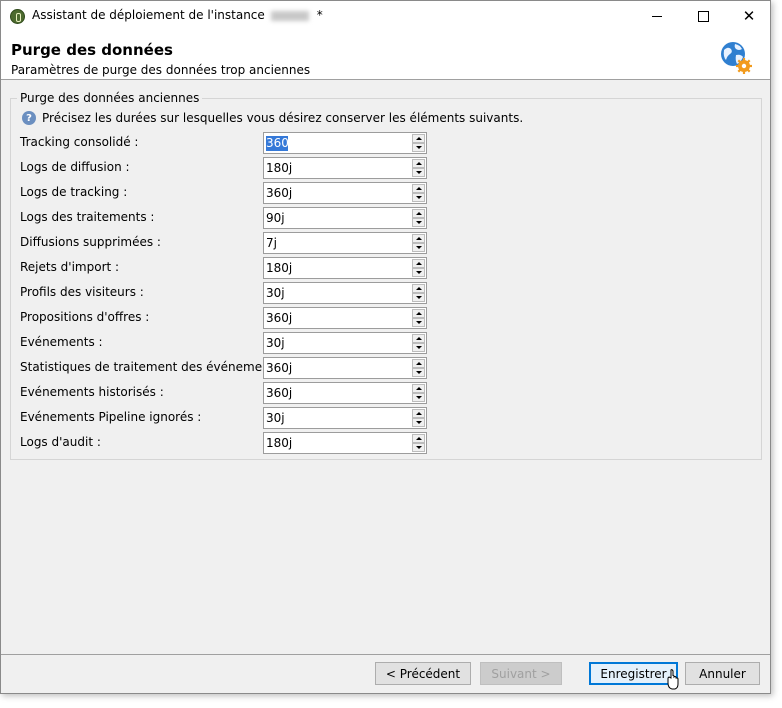 The width and height of the screenshot is (782, 708). Describe the element at coordinates (75, 167) in the screenshot. I see `field-label: Logs de diffusion :` at that location.